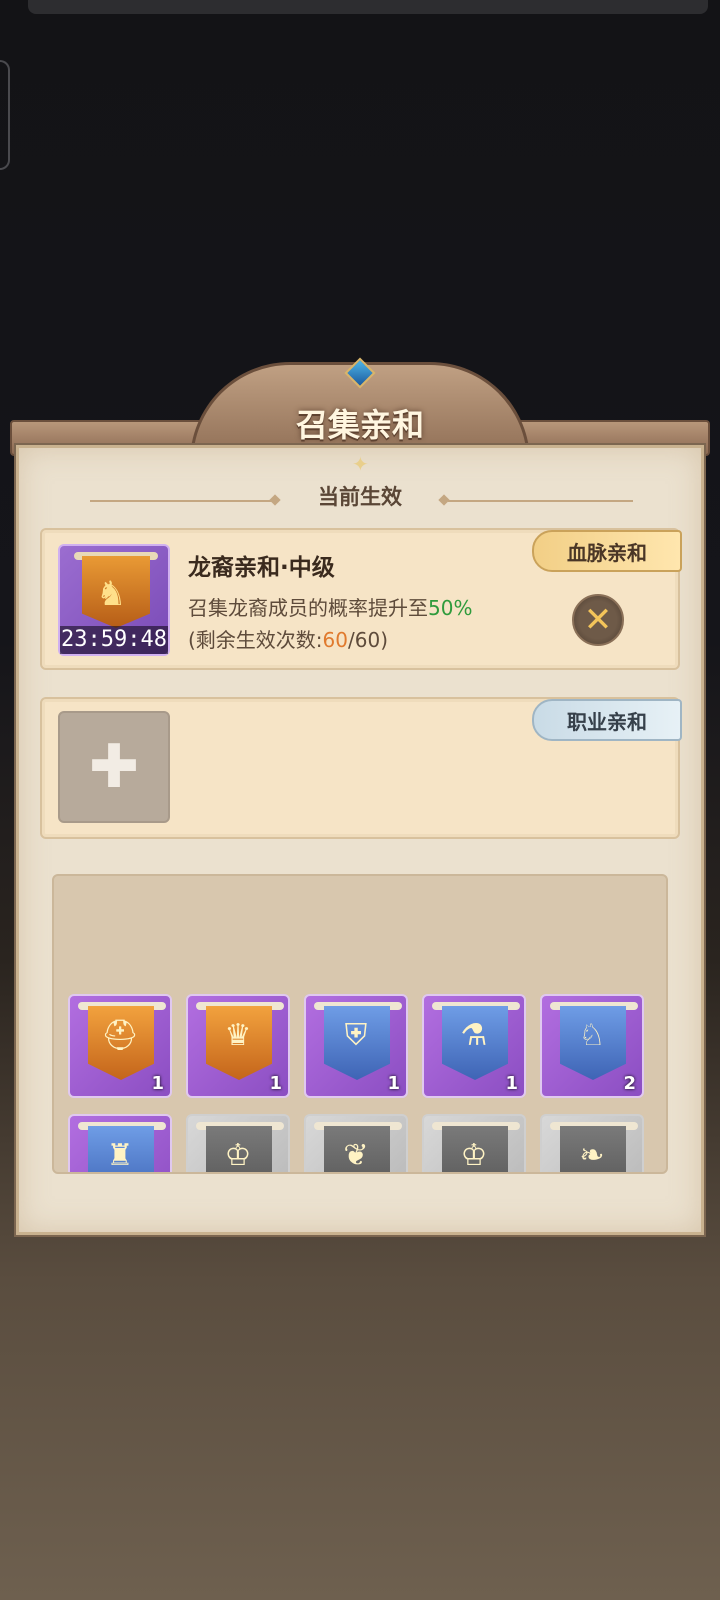 Image resolution: width=720 pixels, height=1600 pixels. I want to click on inventory-item: ♘ 2, so click(592, 1046).